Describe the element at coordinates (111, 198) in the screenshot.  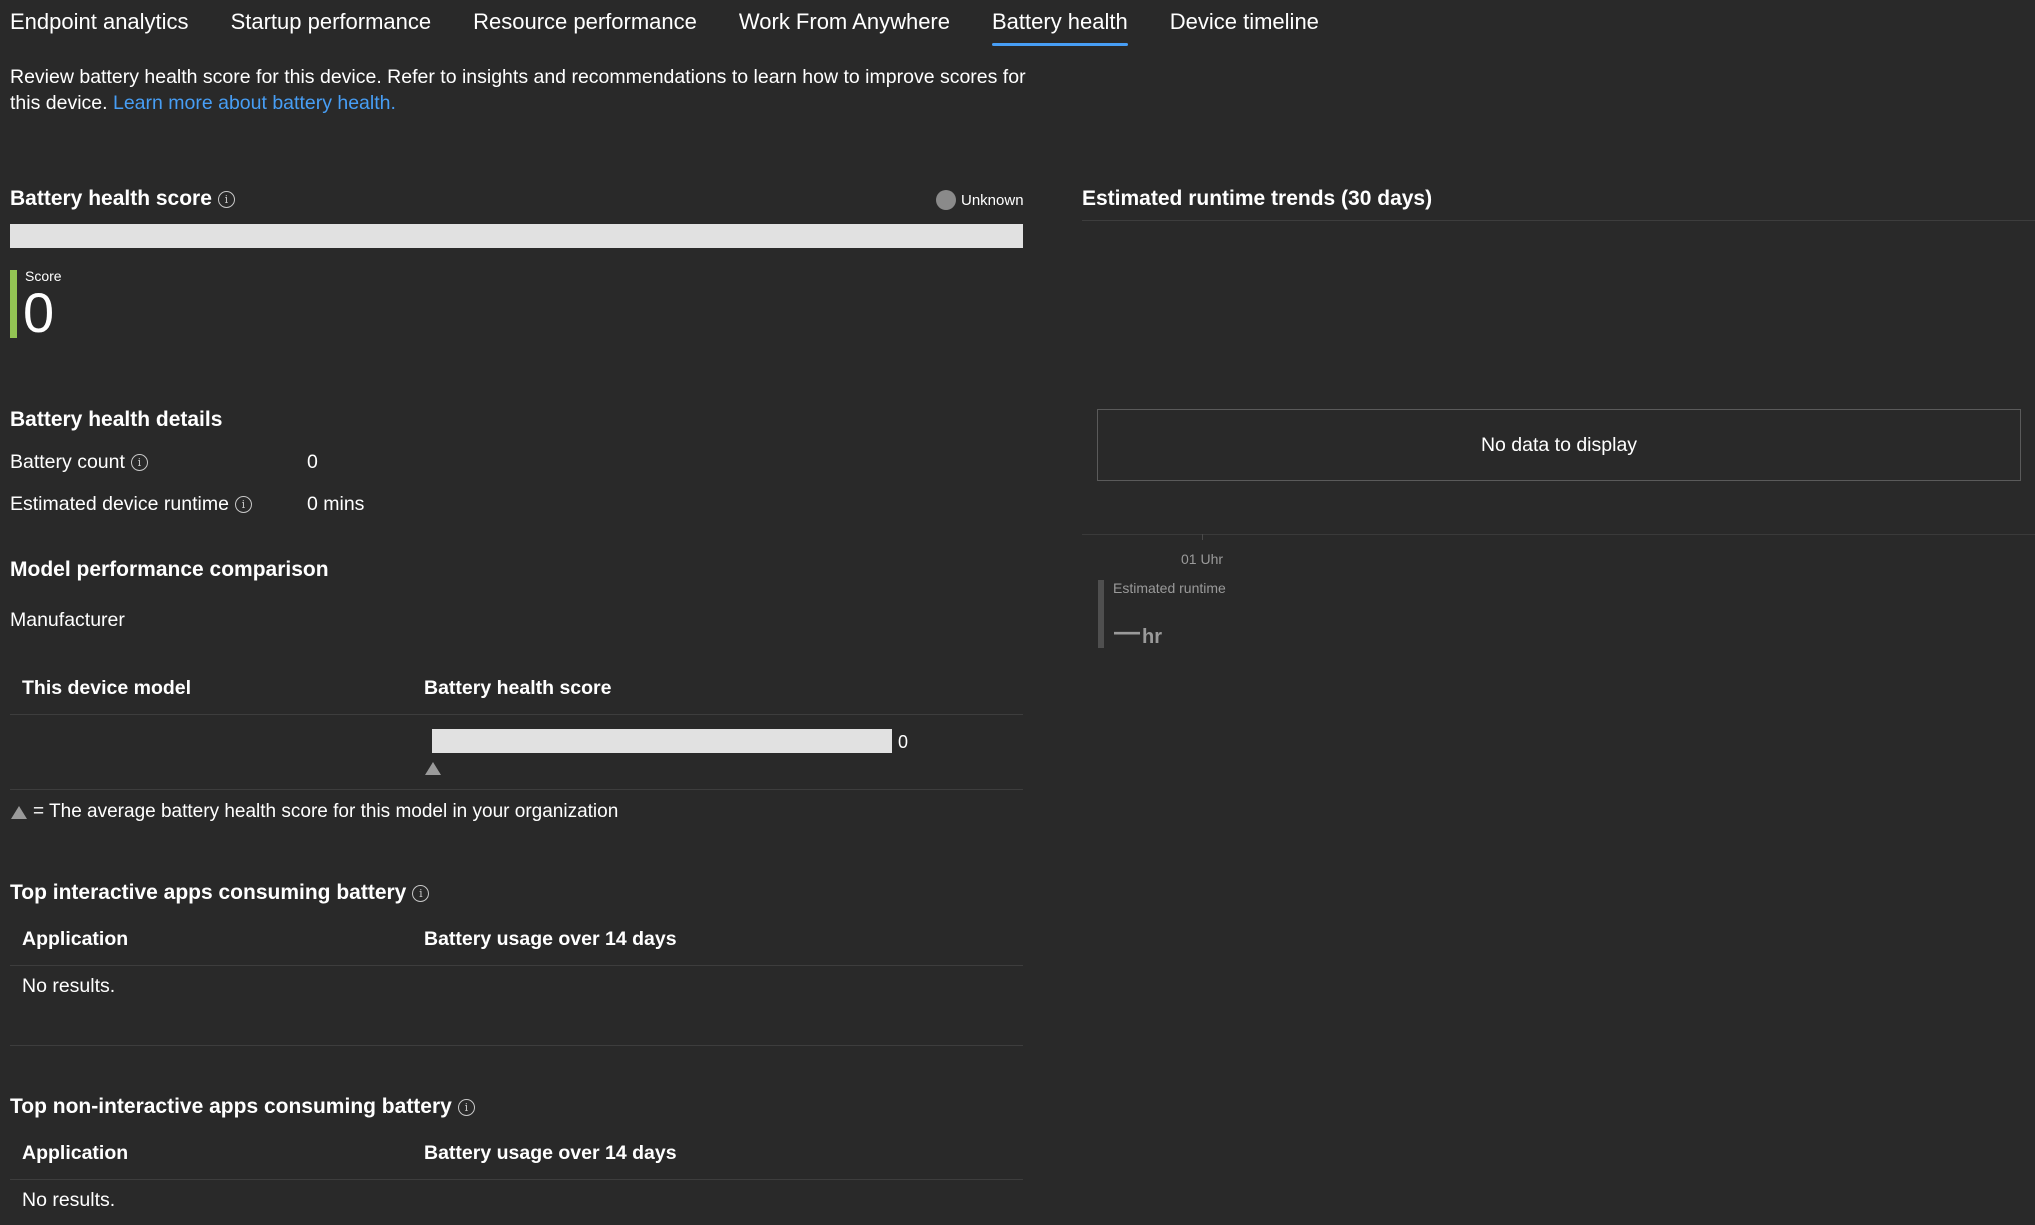
I see `score-card-title-text: Battery health score` at that location.